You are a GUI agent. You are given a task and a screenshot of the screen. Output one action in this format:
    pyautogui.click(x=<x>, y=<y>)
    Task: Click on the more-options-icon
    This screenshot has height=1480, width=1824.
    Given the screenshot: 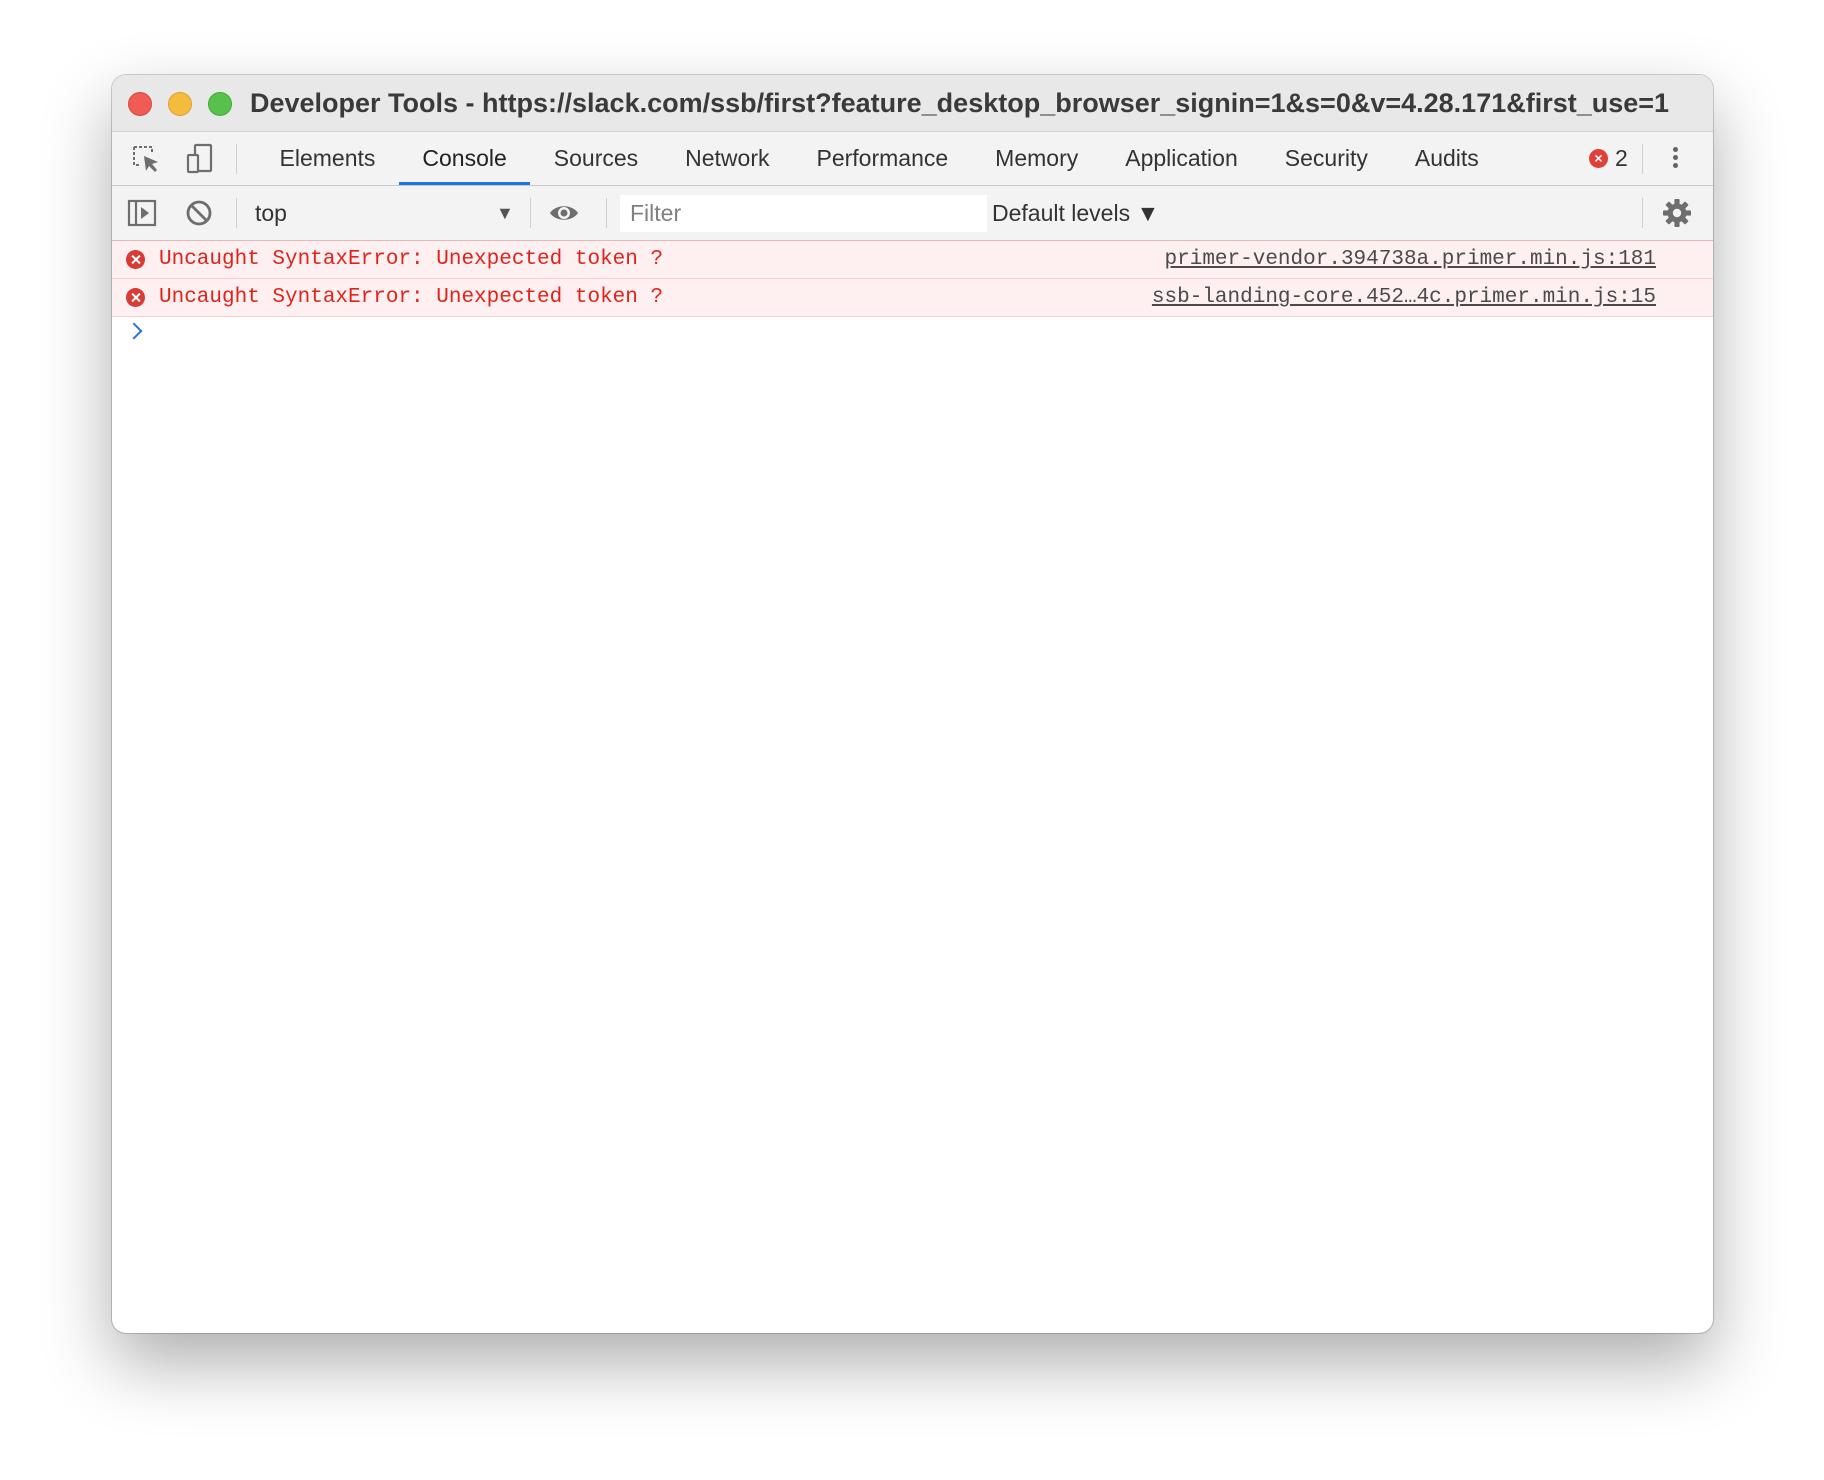 What is the action you would take?
    pyautogui.click(x=1675, y=159)
    